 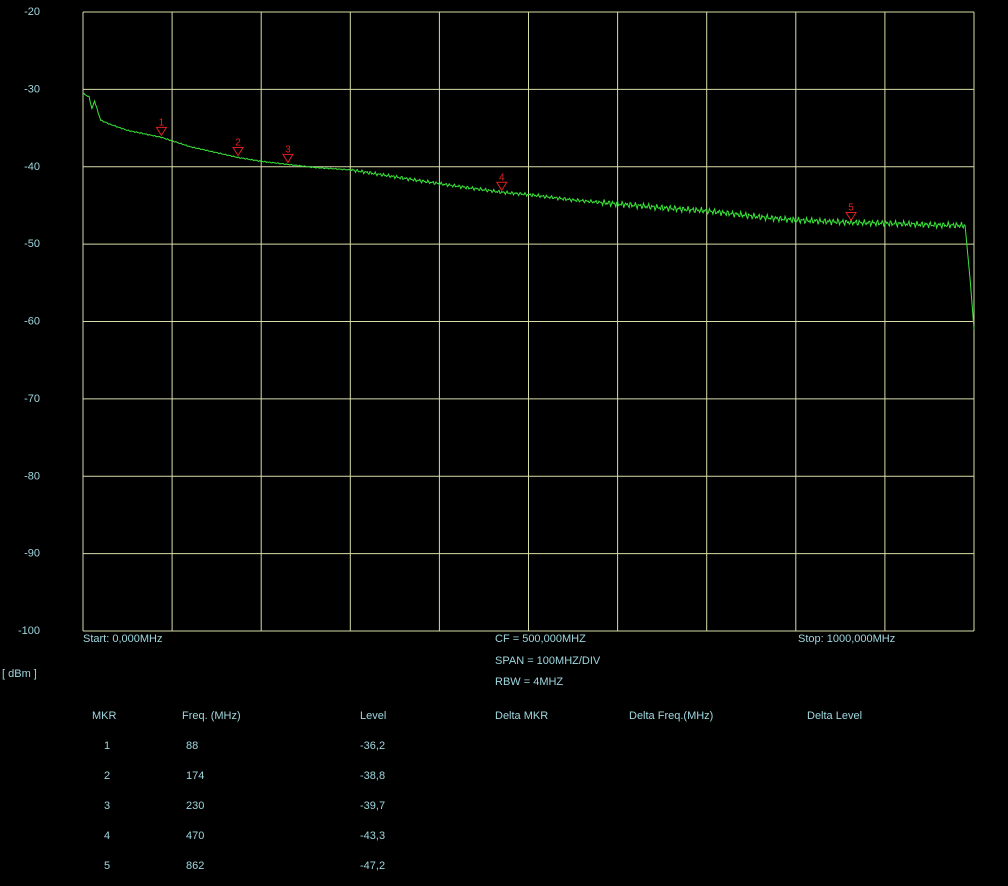 I want to click on header-delta-freq: Delta Freq.(MHz), so click(x=671, y=716).